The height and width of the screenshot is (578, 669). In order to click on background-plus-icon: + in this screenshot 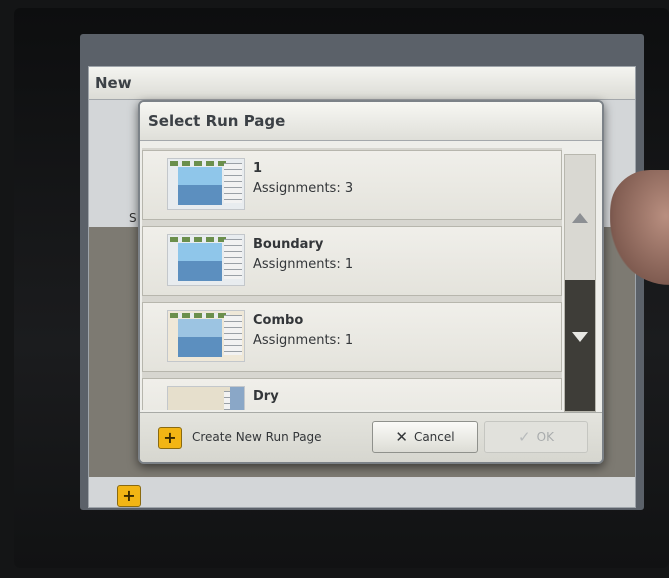, I will do `click(129, 496)`.